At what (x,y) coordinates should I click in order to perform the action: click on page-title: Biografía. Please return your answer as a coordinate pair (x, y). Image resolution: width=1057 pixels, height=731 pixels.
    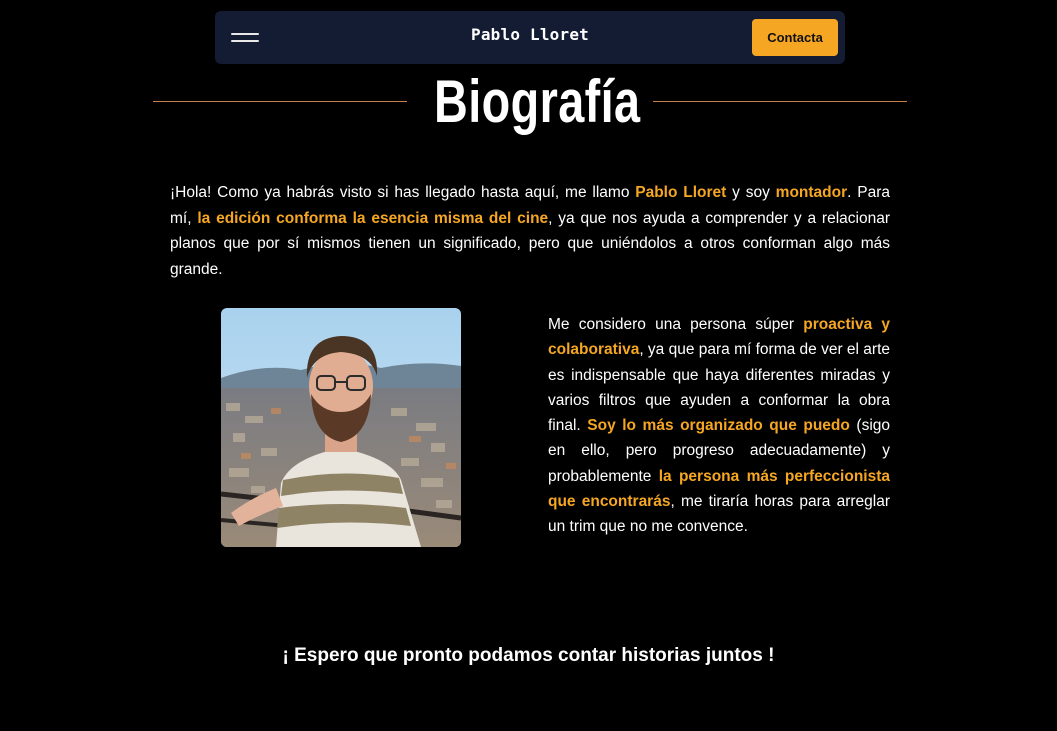
    Looking at the image, I should click on (537, 101).